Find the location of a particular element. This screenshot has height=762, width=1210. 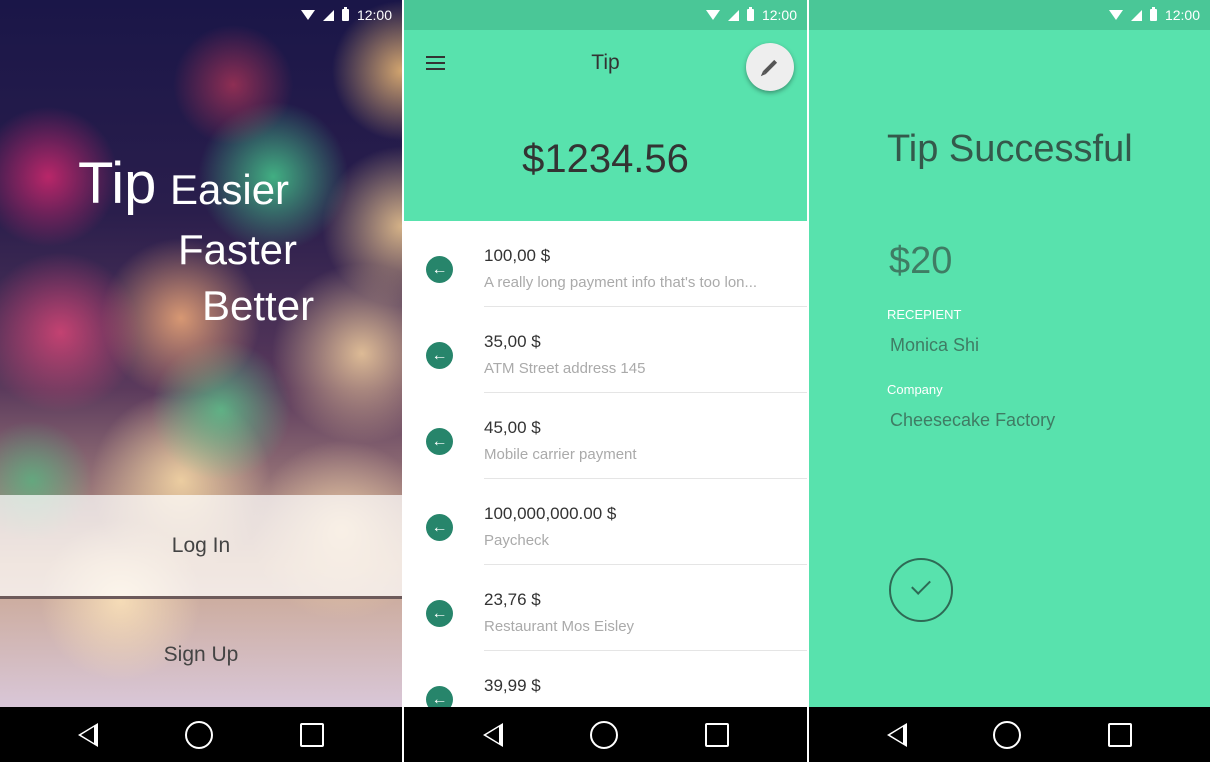

recipient-label: RECEPIENT is located at coordinates (924, 314).